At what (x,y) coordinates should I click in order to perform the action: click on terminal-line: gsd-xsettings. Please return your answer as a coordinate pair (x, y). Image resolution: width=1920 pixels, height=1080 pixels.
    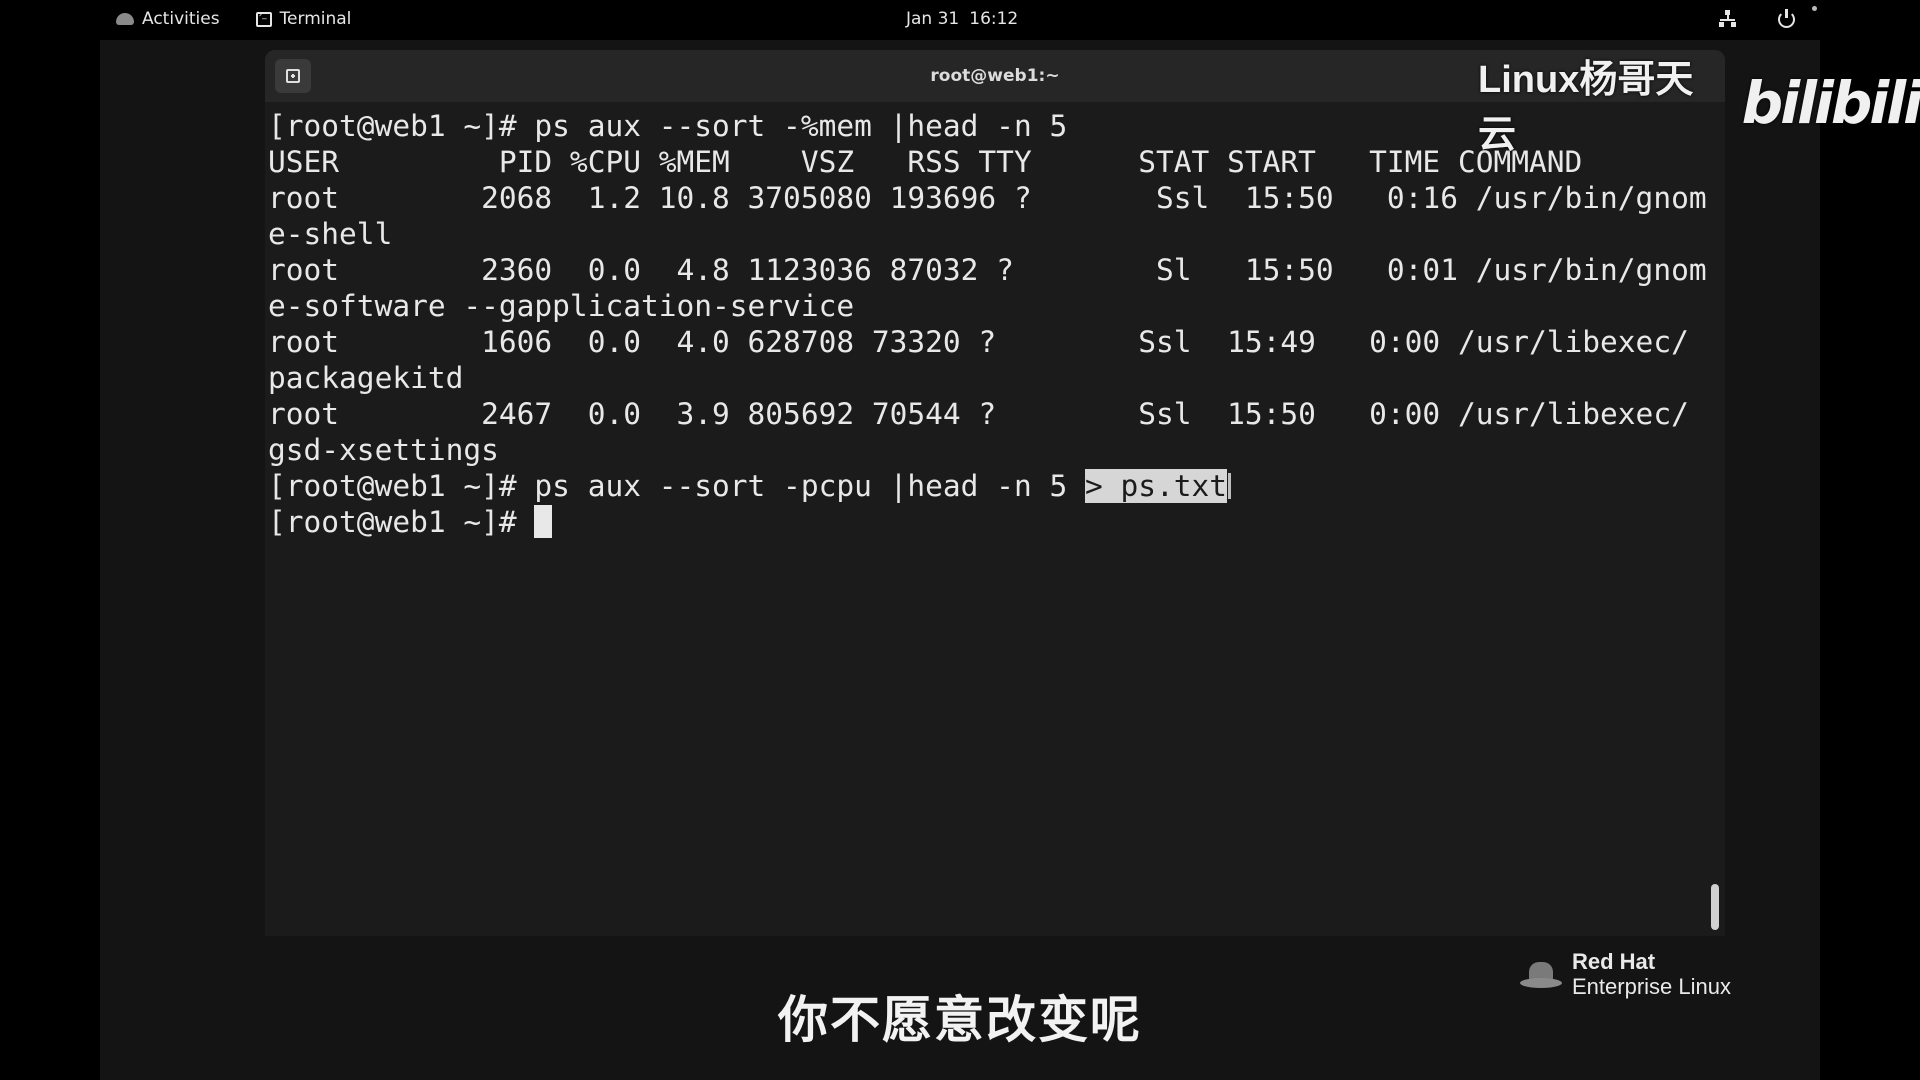
    Looking at the image, I should click on (383, 450).